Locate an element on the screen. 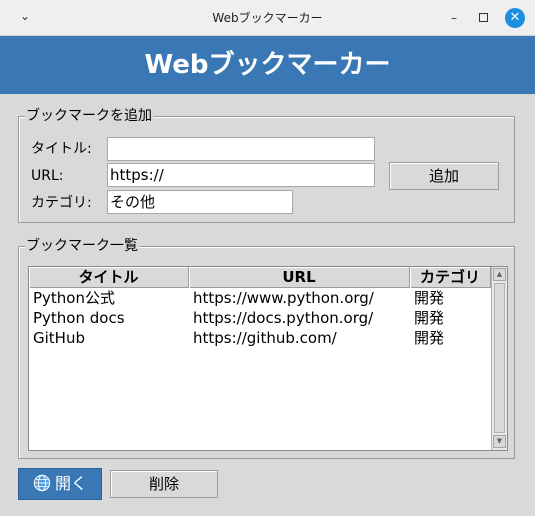  scroll-up-icon: ▲ is located at coordinates (499, 274).